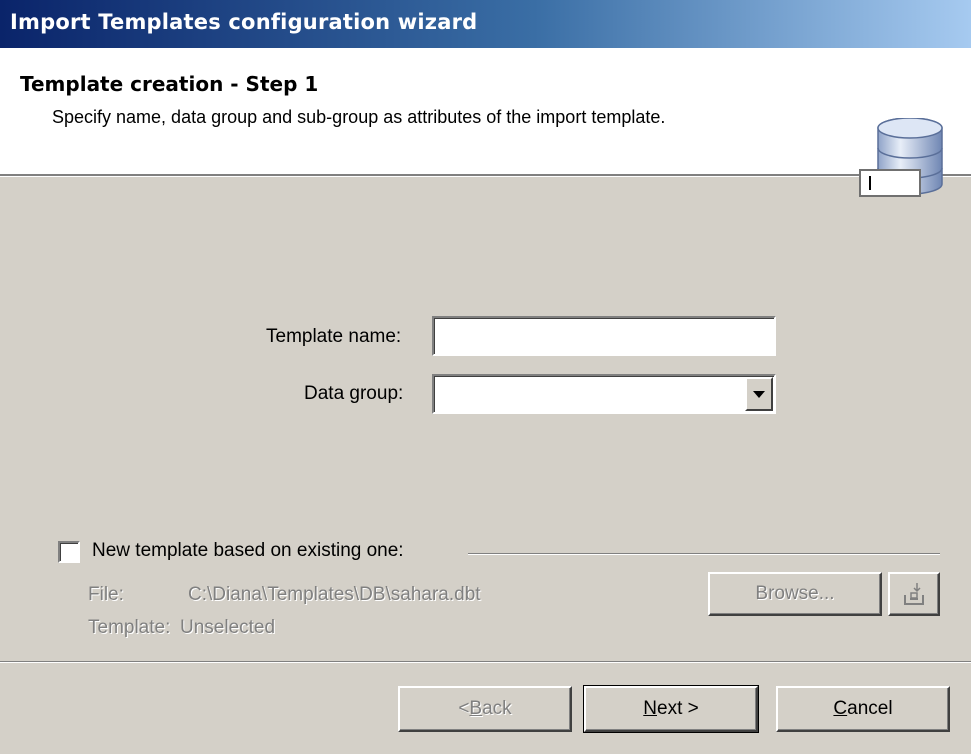 This screenshot has height=754, width=971. Describe the element at coordinates (69, 552) in the screenshot. I see `existing-template-checkbox` at that location.